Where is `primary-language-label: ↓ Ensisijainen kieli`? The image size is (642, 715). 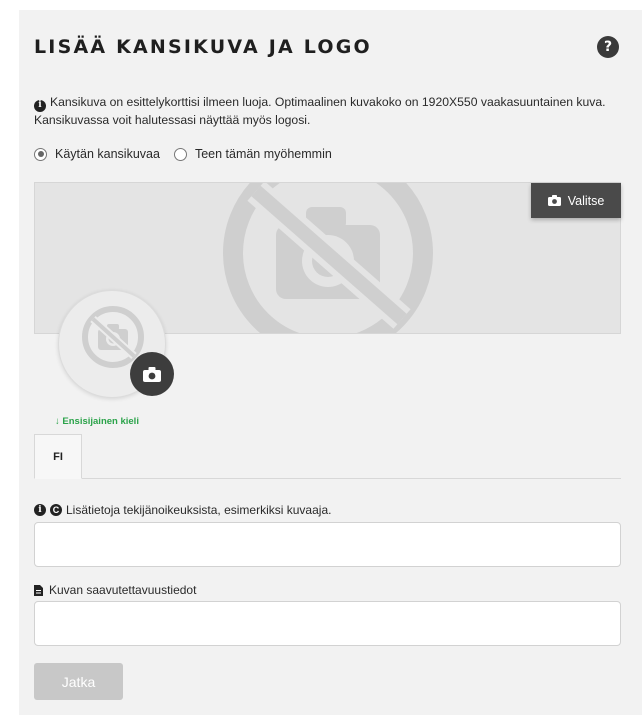 primary-language-label: ↓ Ensisijainen kieli is located at coordinates (97, 421).